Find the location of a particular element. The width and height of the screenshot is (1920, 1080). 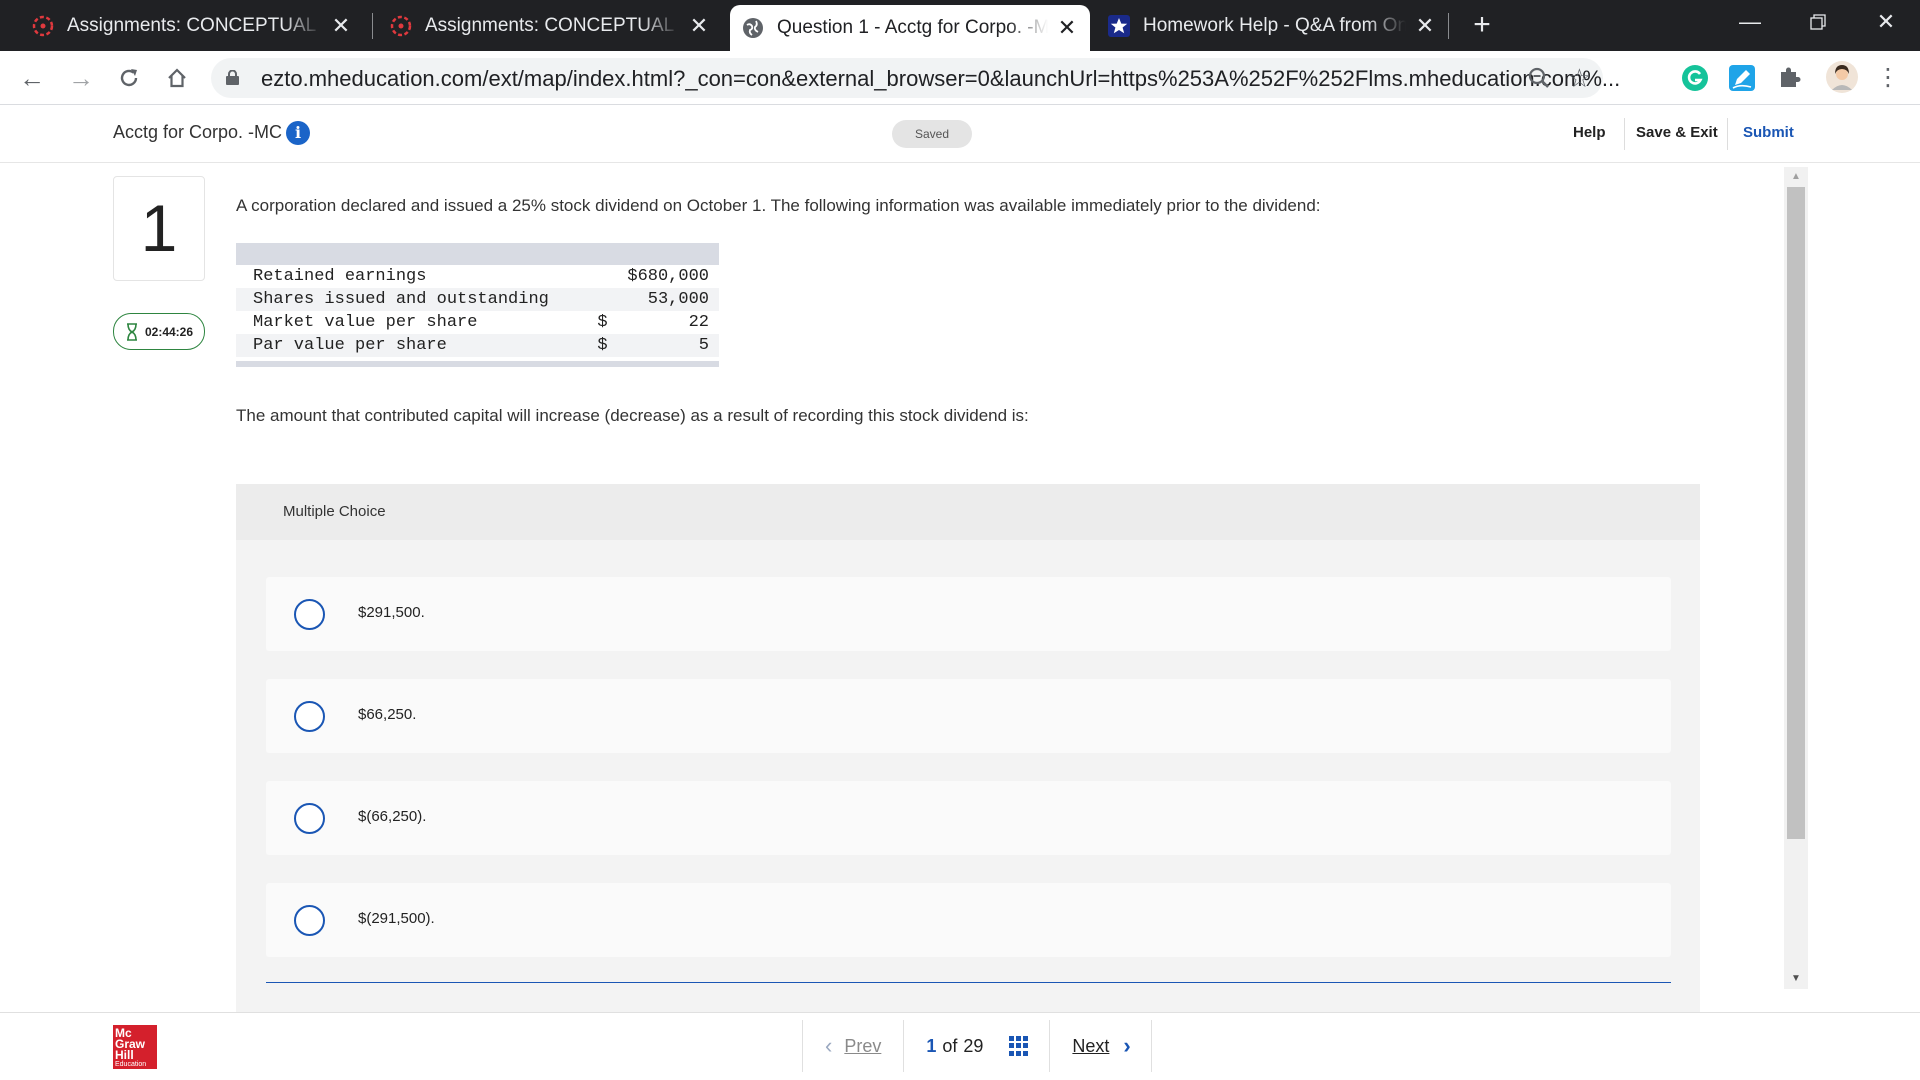

grid-icon is located at coordinates (1019, 1046).